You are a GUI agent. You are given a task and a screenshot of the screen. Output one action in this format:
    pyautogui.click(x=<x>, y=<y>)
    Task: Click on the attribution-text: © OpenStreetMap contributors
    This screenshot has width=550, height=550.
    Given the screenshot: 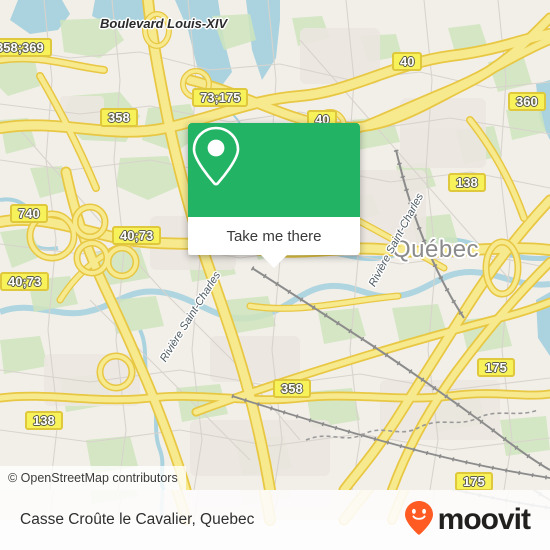 What is the action you would take?
    pyautogui.click(x=93, y=478)
    